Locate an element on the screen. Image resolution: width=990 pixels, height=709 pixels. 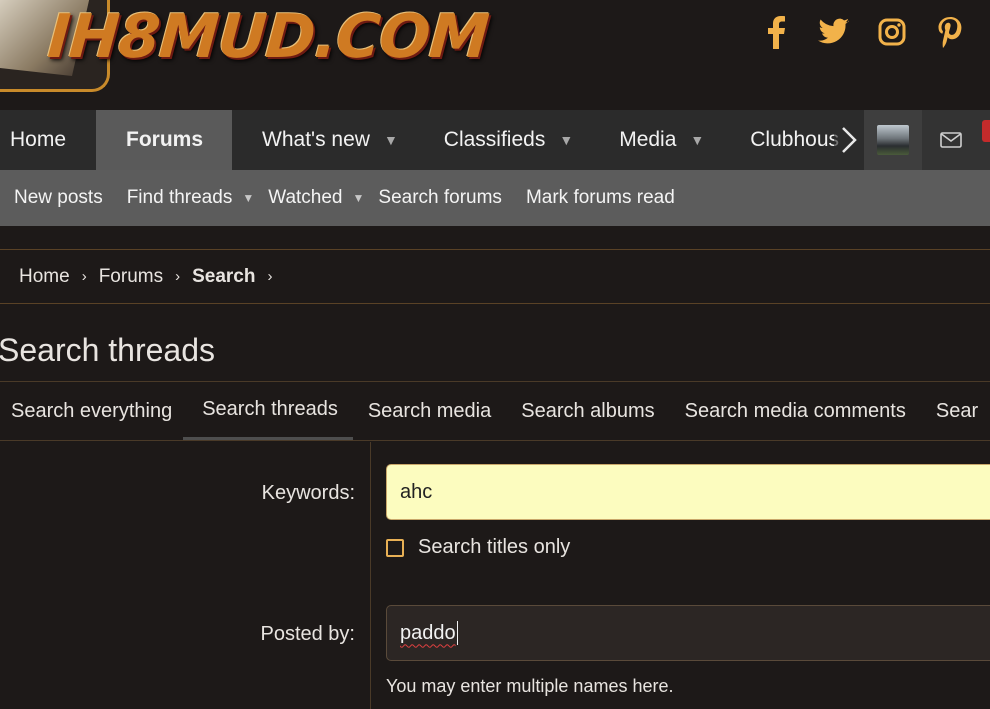
titles-only-label: Search titles only is located at coordinates (494, 547).